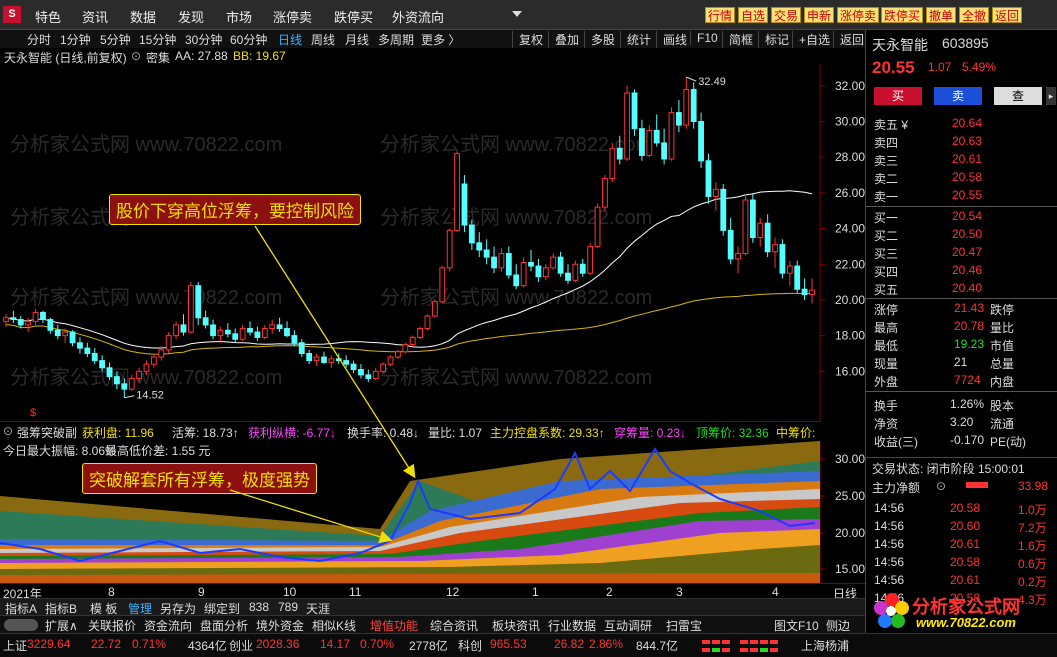  Describe the element at coordinates (886, 406) in the screenshot. I see `stat-label: 换手` at that location.